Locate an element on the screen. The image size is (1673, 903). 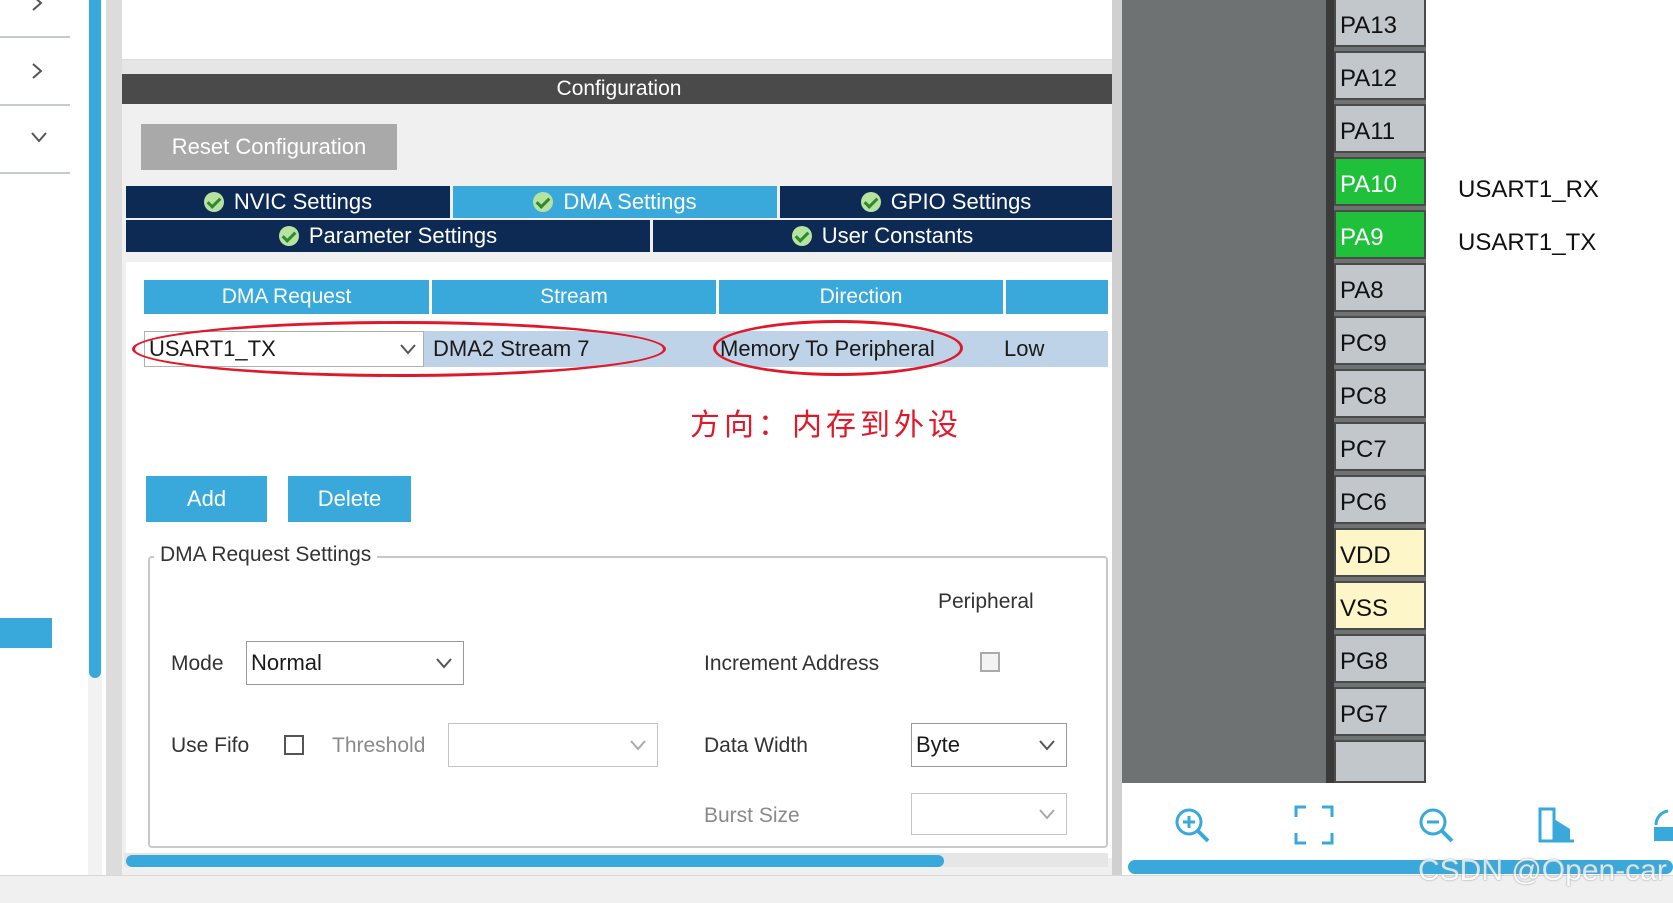
pin-pc6: PC6 is located at coordinates (1380, 499).